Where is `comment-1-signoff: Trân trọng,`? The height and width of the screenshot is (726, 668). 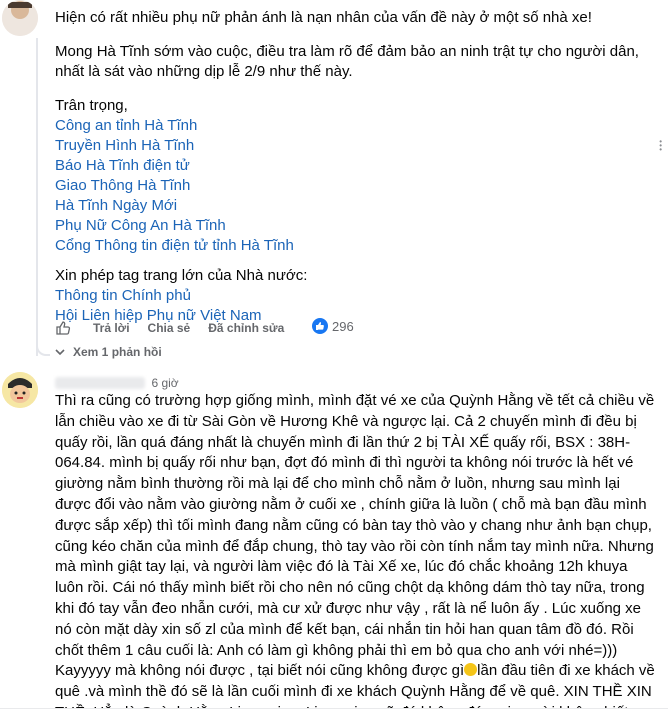
comment-1-signoff: Trân trọng, is located at coordinates (91, 105).